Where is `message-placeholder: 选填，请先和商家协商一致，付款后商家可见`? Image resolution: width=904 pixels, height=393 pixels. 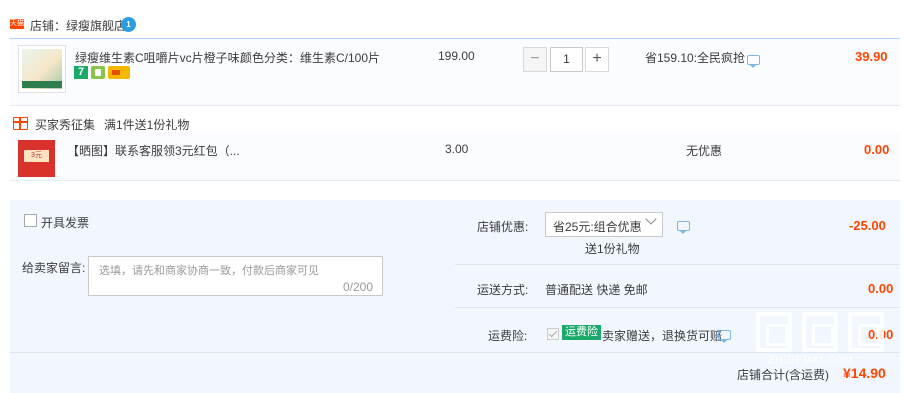
message-placeholder: 选填，请先和商家协商一致，付款后商家可见 is located at coordinates (209, 271).